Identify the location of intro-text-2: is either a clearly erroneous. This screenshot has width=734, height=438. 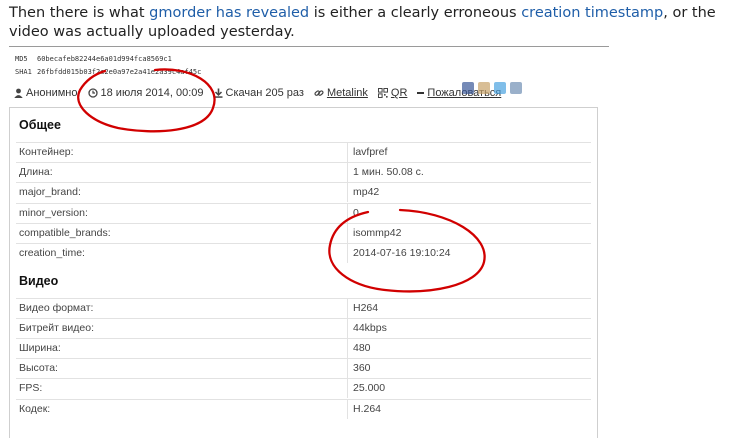
(415, 13).